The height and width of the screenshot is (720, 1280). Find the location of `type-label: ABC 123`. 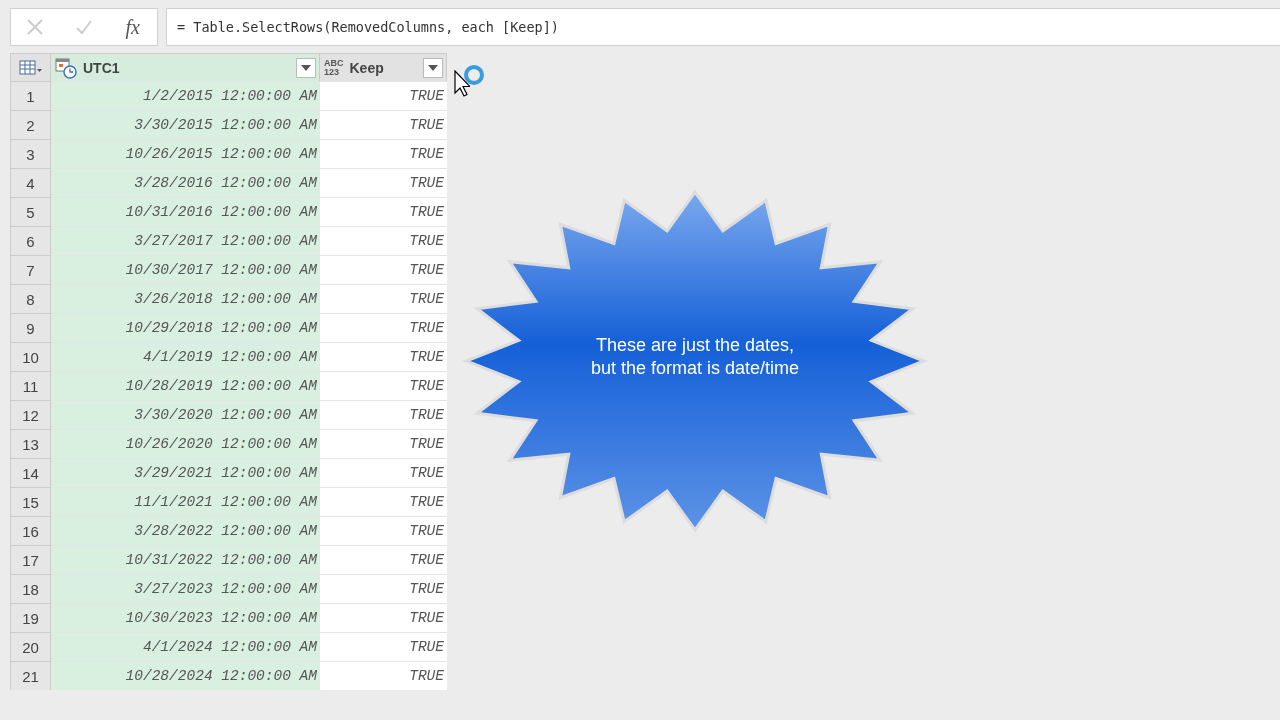

type-label: ABC 123 is located at coordinates (334, 67).